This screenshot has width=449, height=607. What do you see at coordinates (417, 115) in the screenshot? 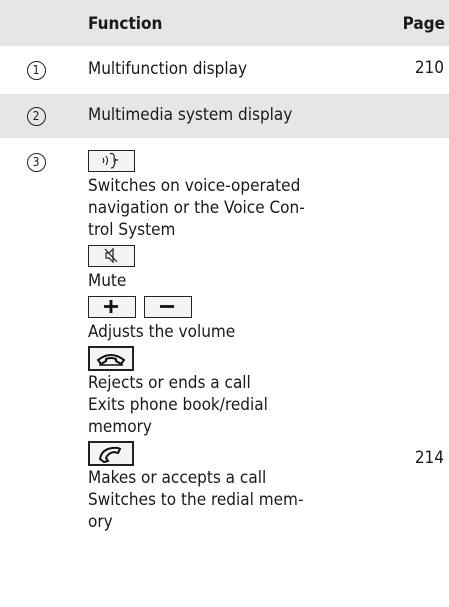
I see `page-ref` at bounding box center [417, 115].